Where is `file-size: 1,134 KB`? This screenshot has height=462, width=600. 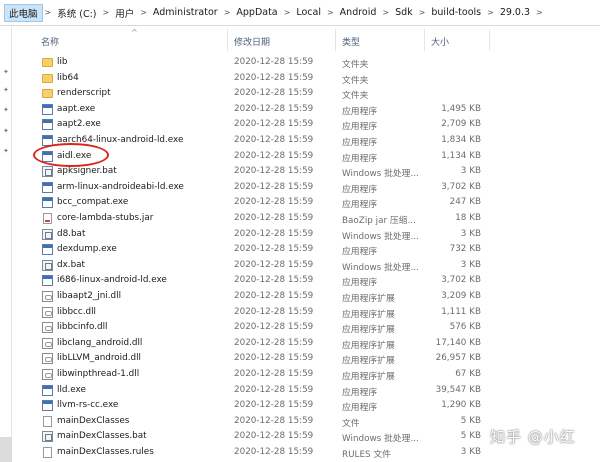
file-size: 1,134 KB is located at coordinates (461, 155).